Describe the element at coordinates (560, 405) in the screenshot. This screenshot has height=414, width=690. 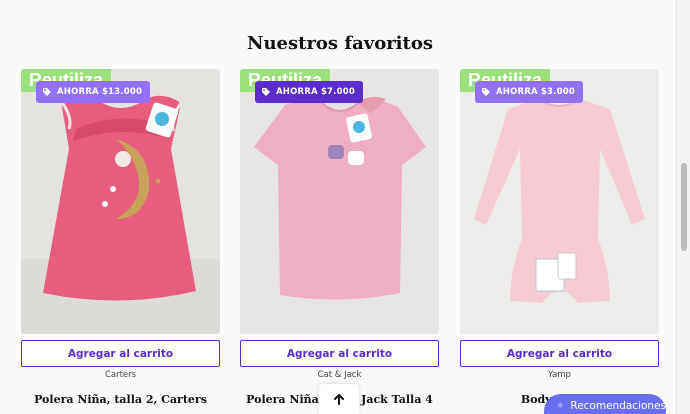
I see `shopping-bag-icon` at that location.